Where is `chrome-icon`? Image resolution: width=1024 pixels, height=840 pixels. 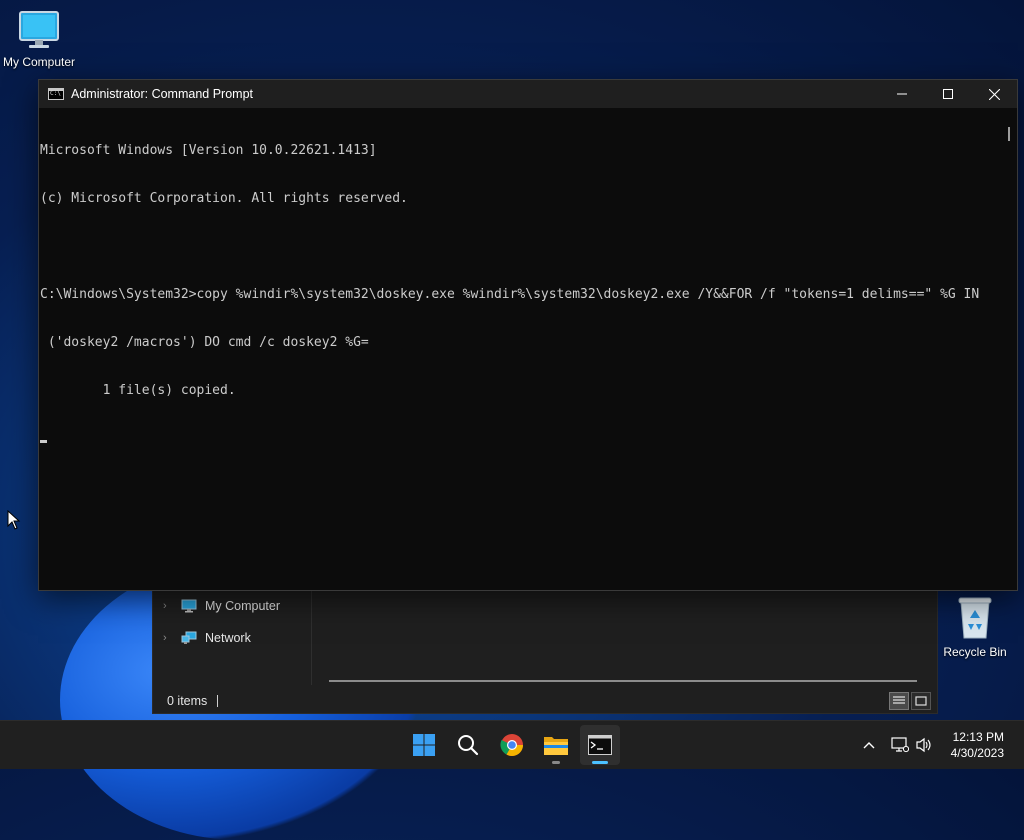
chrome-icon is located at coordinates (511, 745).